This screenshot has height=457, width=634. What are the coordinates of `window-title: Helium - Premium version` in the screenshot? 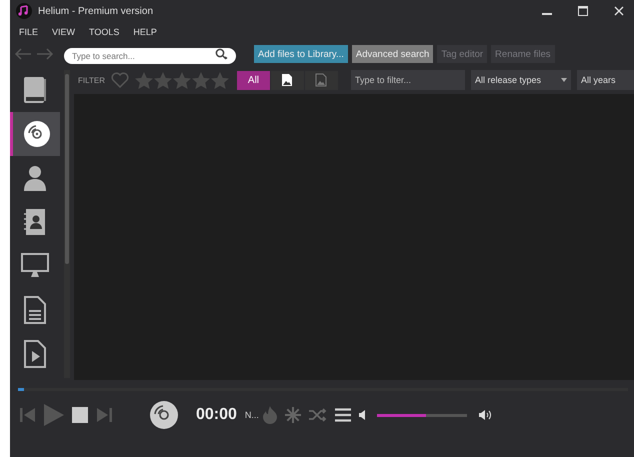 It's located at (96, 11).